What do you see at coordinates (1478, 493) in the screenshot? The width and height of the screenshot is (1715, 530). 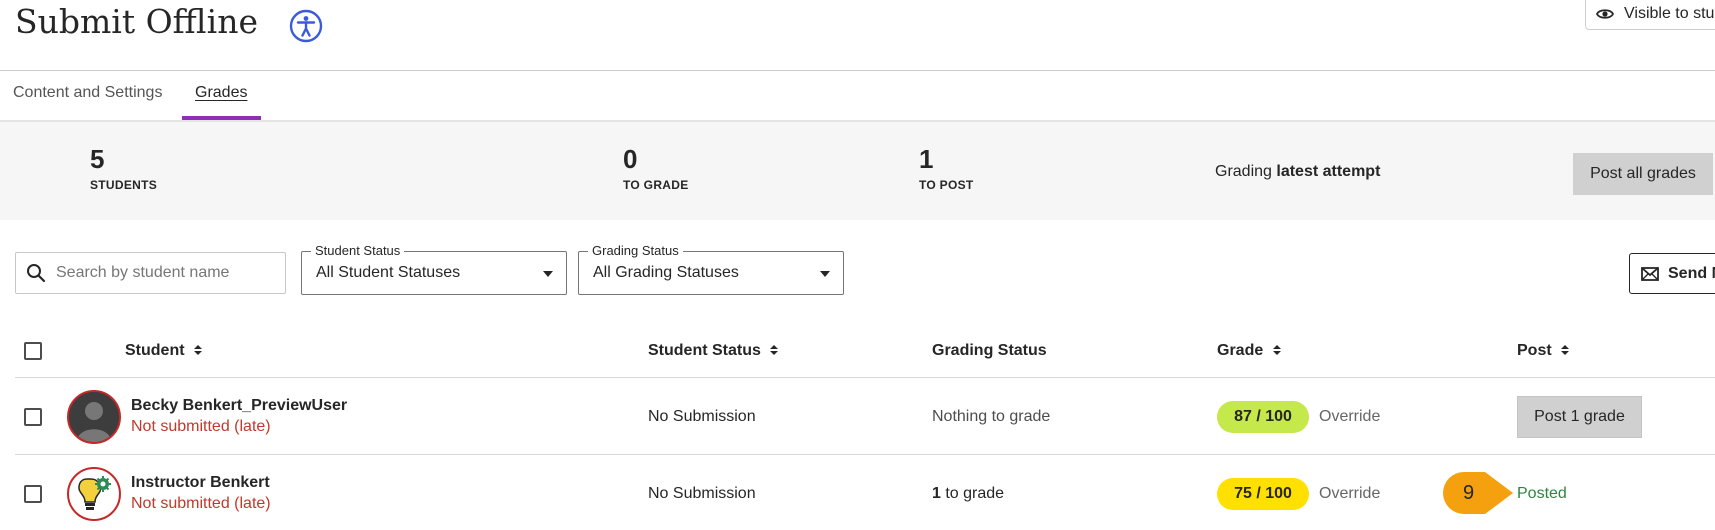 I see `step-marker-icon` at bounding box center [1478, 493].